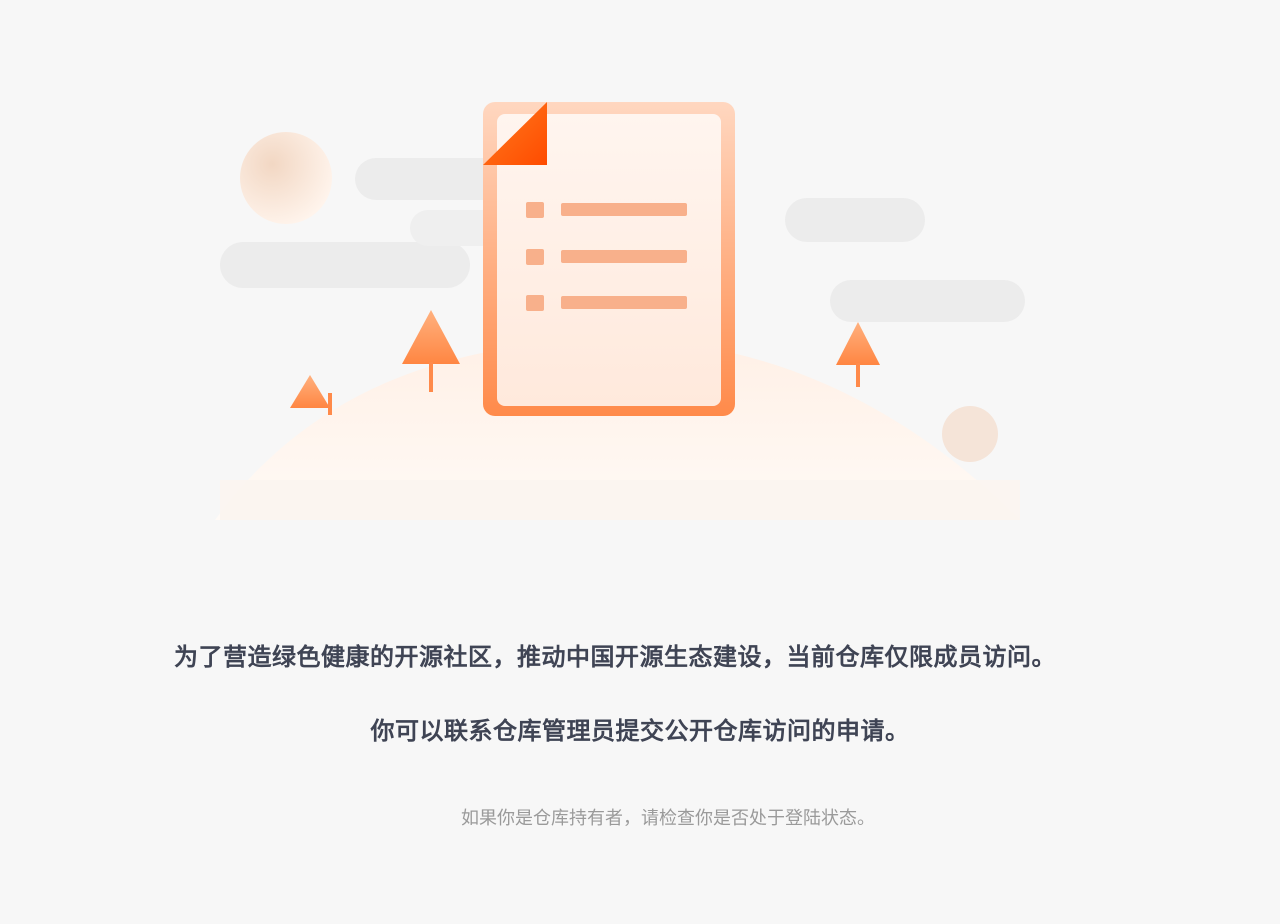  Describe the element at coordinates (858, 354) in the screenshot. I see `tree-right-icon` at that location.